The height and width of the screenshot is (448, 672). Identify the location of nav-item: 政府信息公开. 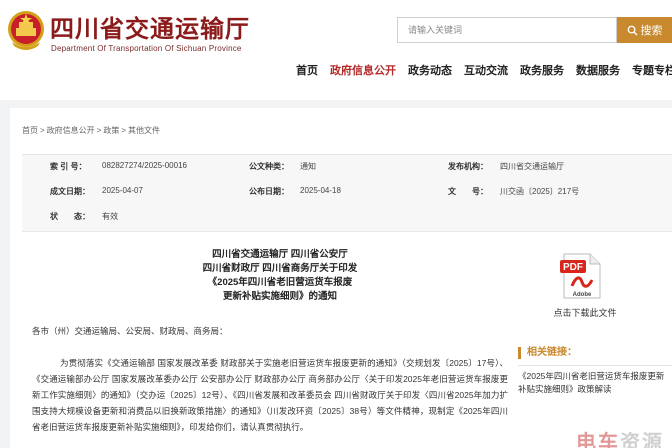
(363, 72).